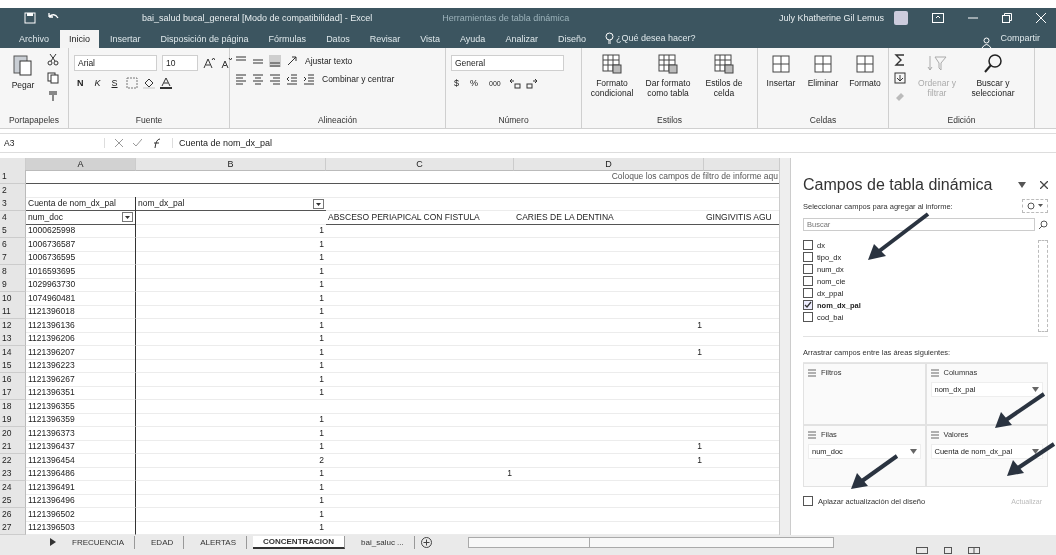 This screenshot has width=1056, height=555. Describe the element at coordinates (275, 79) in the screenshot. I see `align-right-icon` at that location.